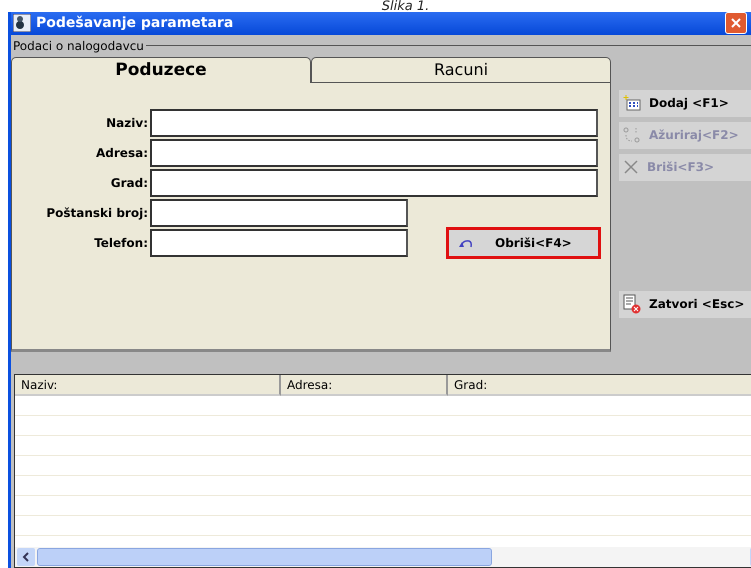  Describe the element at coordinates (161, 69) in the screenshot. I see `tab: Poduzece` at that location.